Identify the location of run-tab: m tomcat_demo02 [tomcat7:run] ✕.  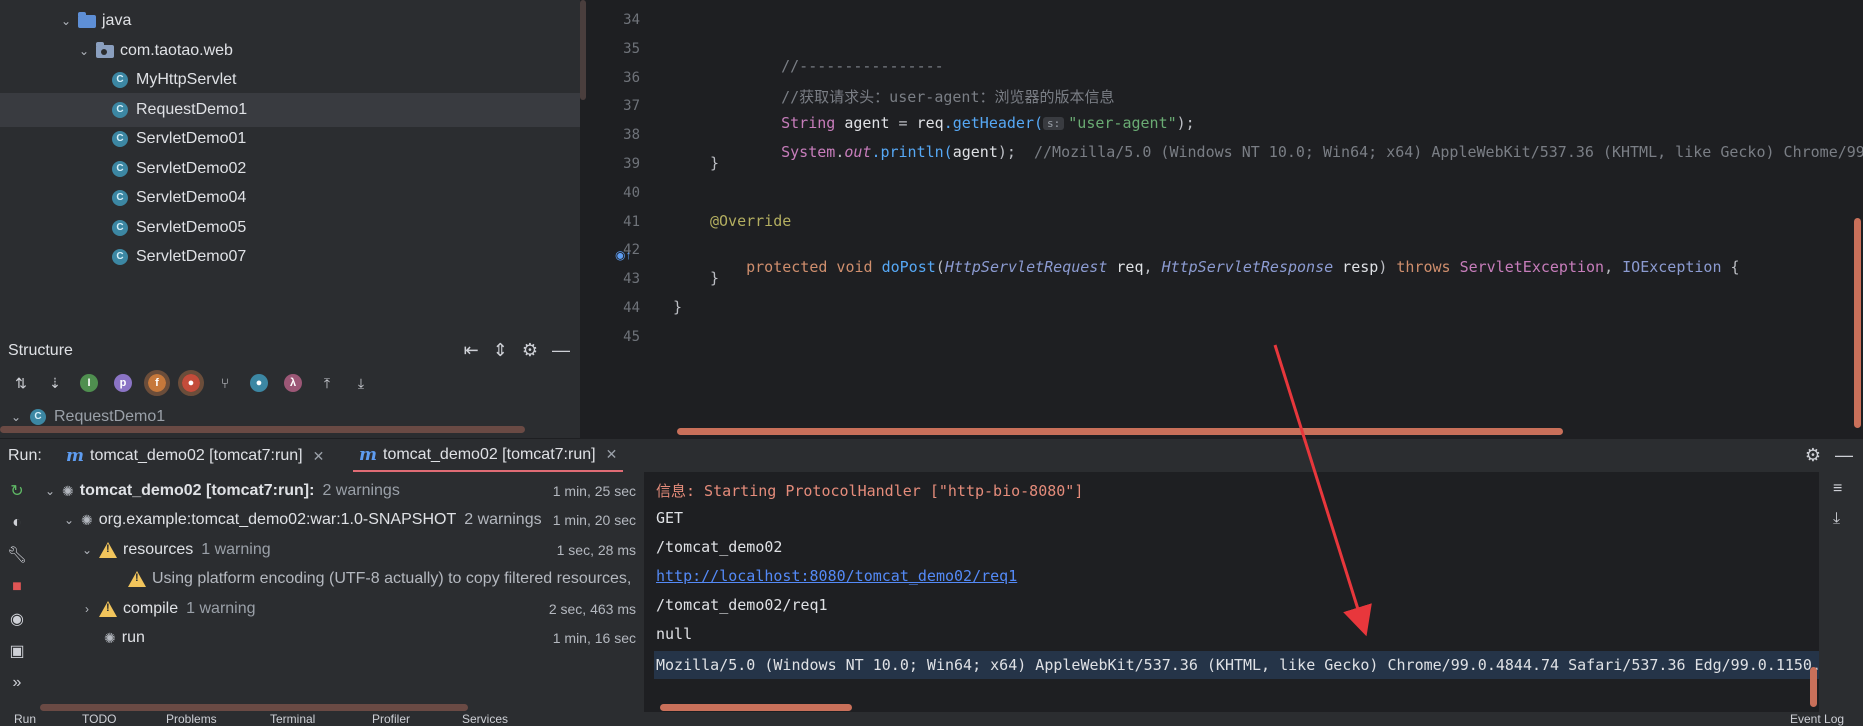
(195, 456).